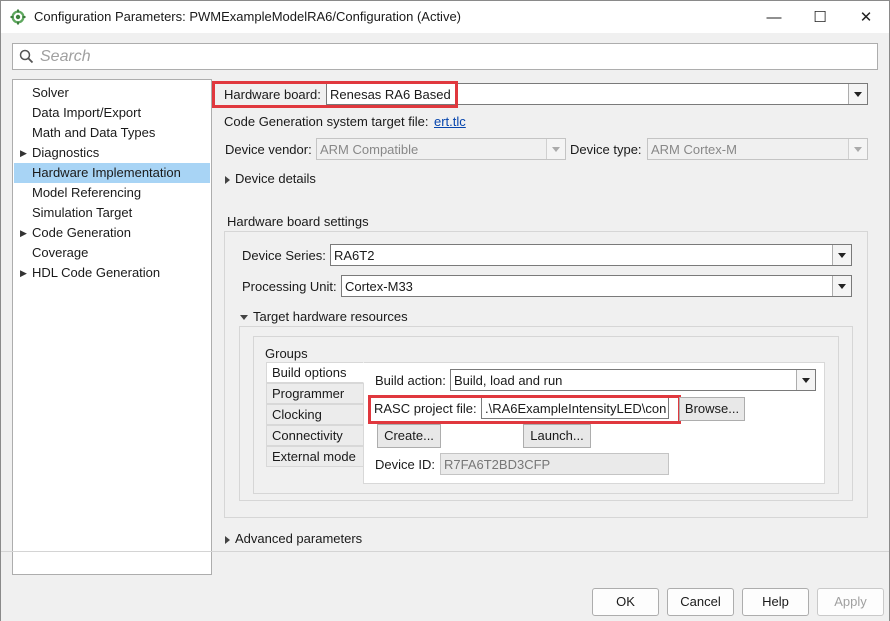  What do you see at coordinates (87, 192) in the screenshot?
I see `tree-item-label: Model Referencing` at bounding box center [87, 192].